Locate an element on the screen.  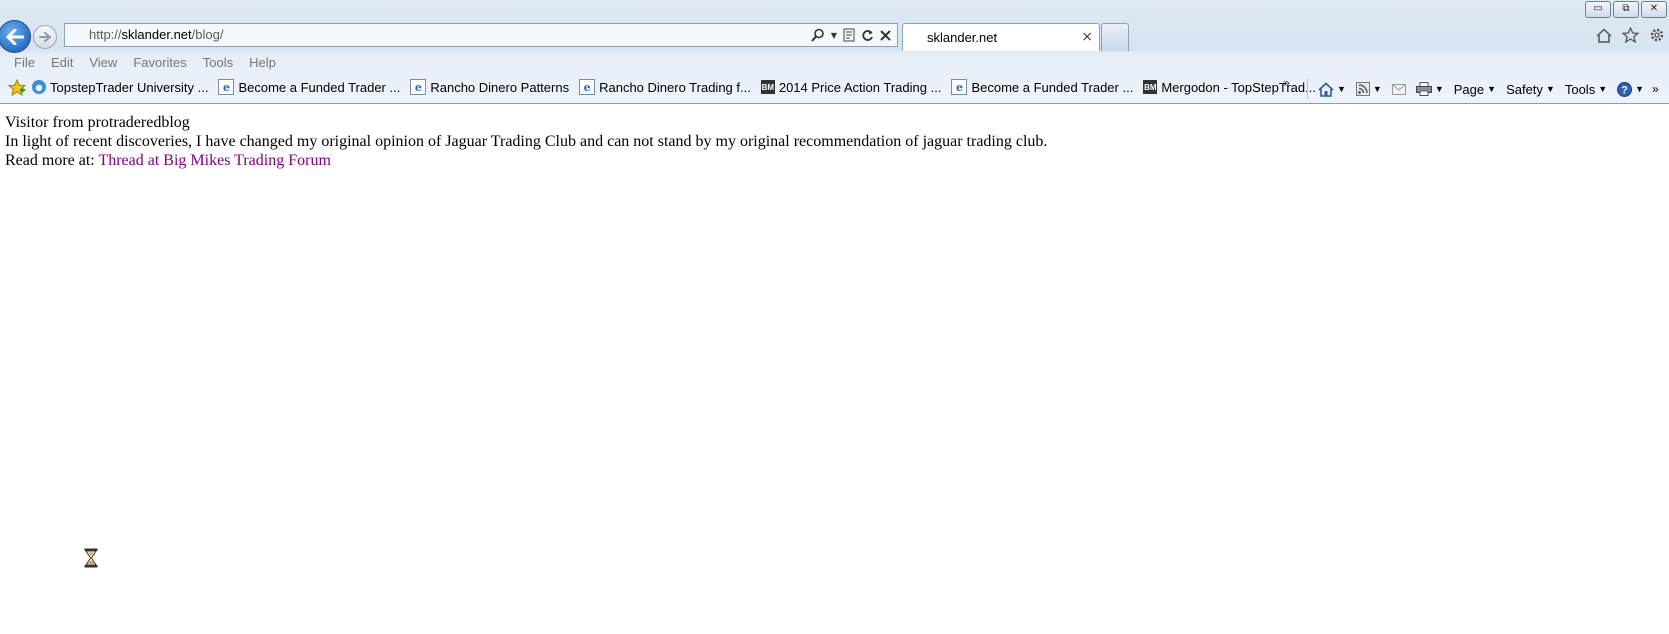
menu-view: View is located at coordinates (103, 64).